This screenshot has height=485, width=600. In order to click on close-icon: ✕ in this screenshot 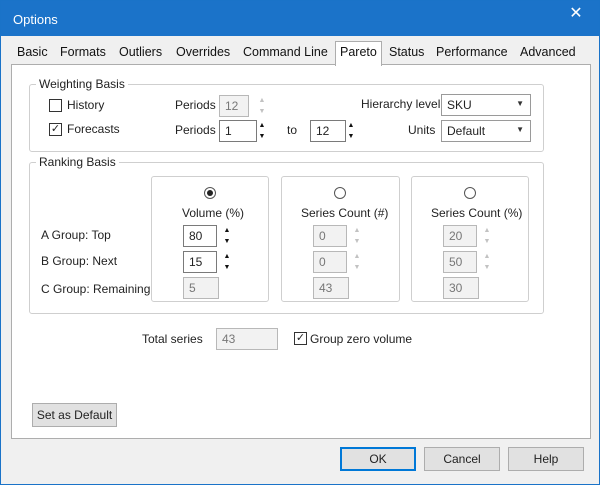, I will do `click(576, 16)`.